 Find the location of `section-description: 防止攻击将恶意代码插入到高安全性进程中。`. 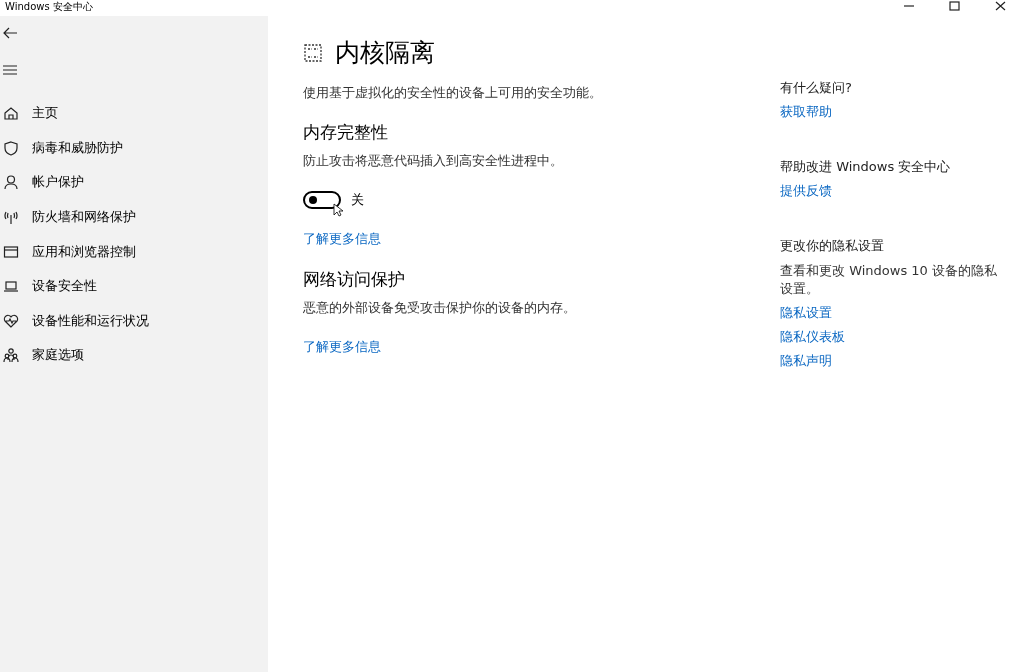

section-description: 防止攻击将恶意代码插入到高安全性进程中。 is located at coordinates (433, 161).